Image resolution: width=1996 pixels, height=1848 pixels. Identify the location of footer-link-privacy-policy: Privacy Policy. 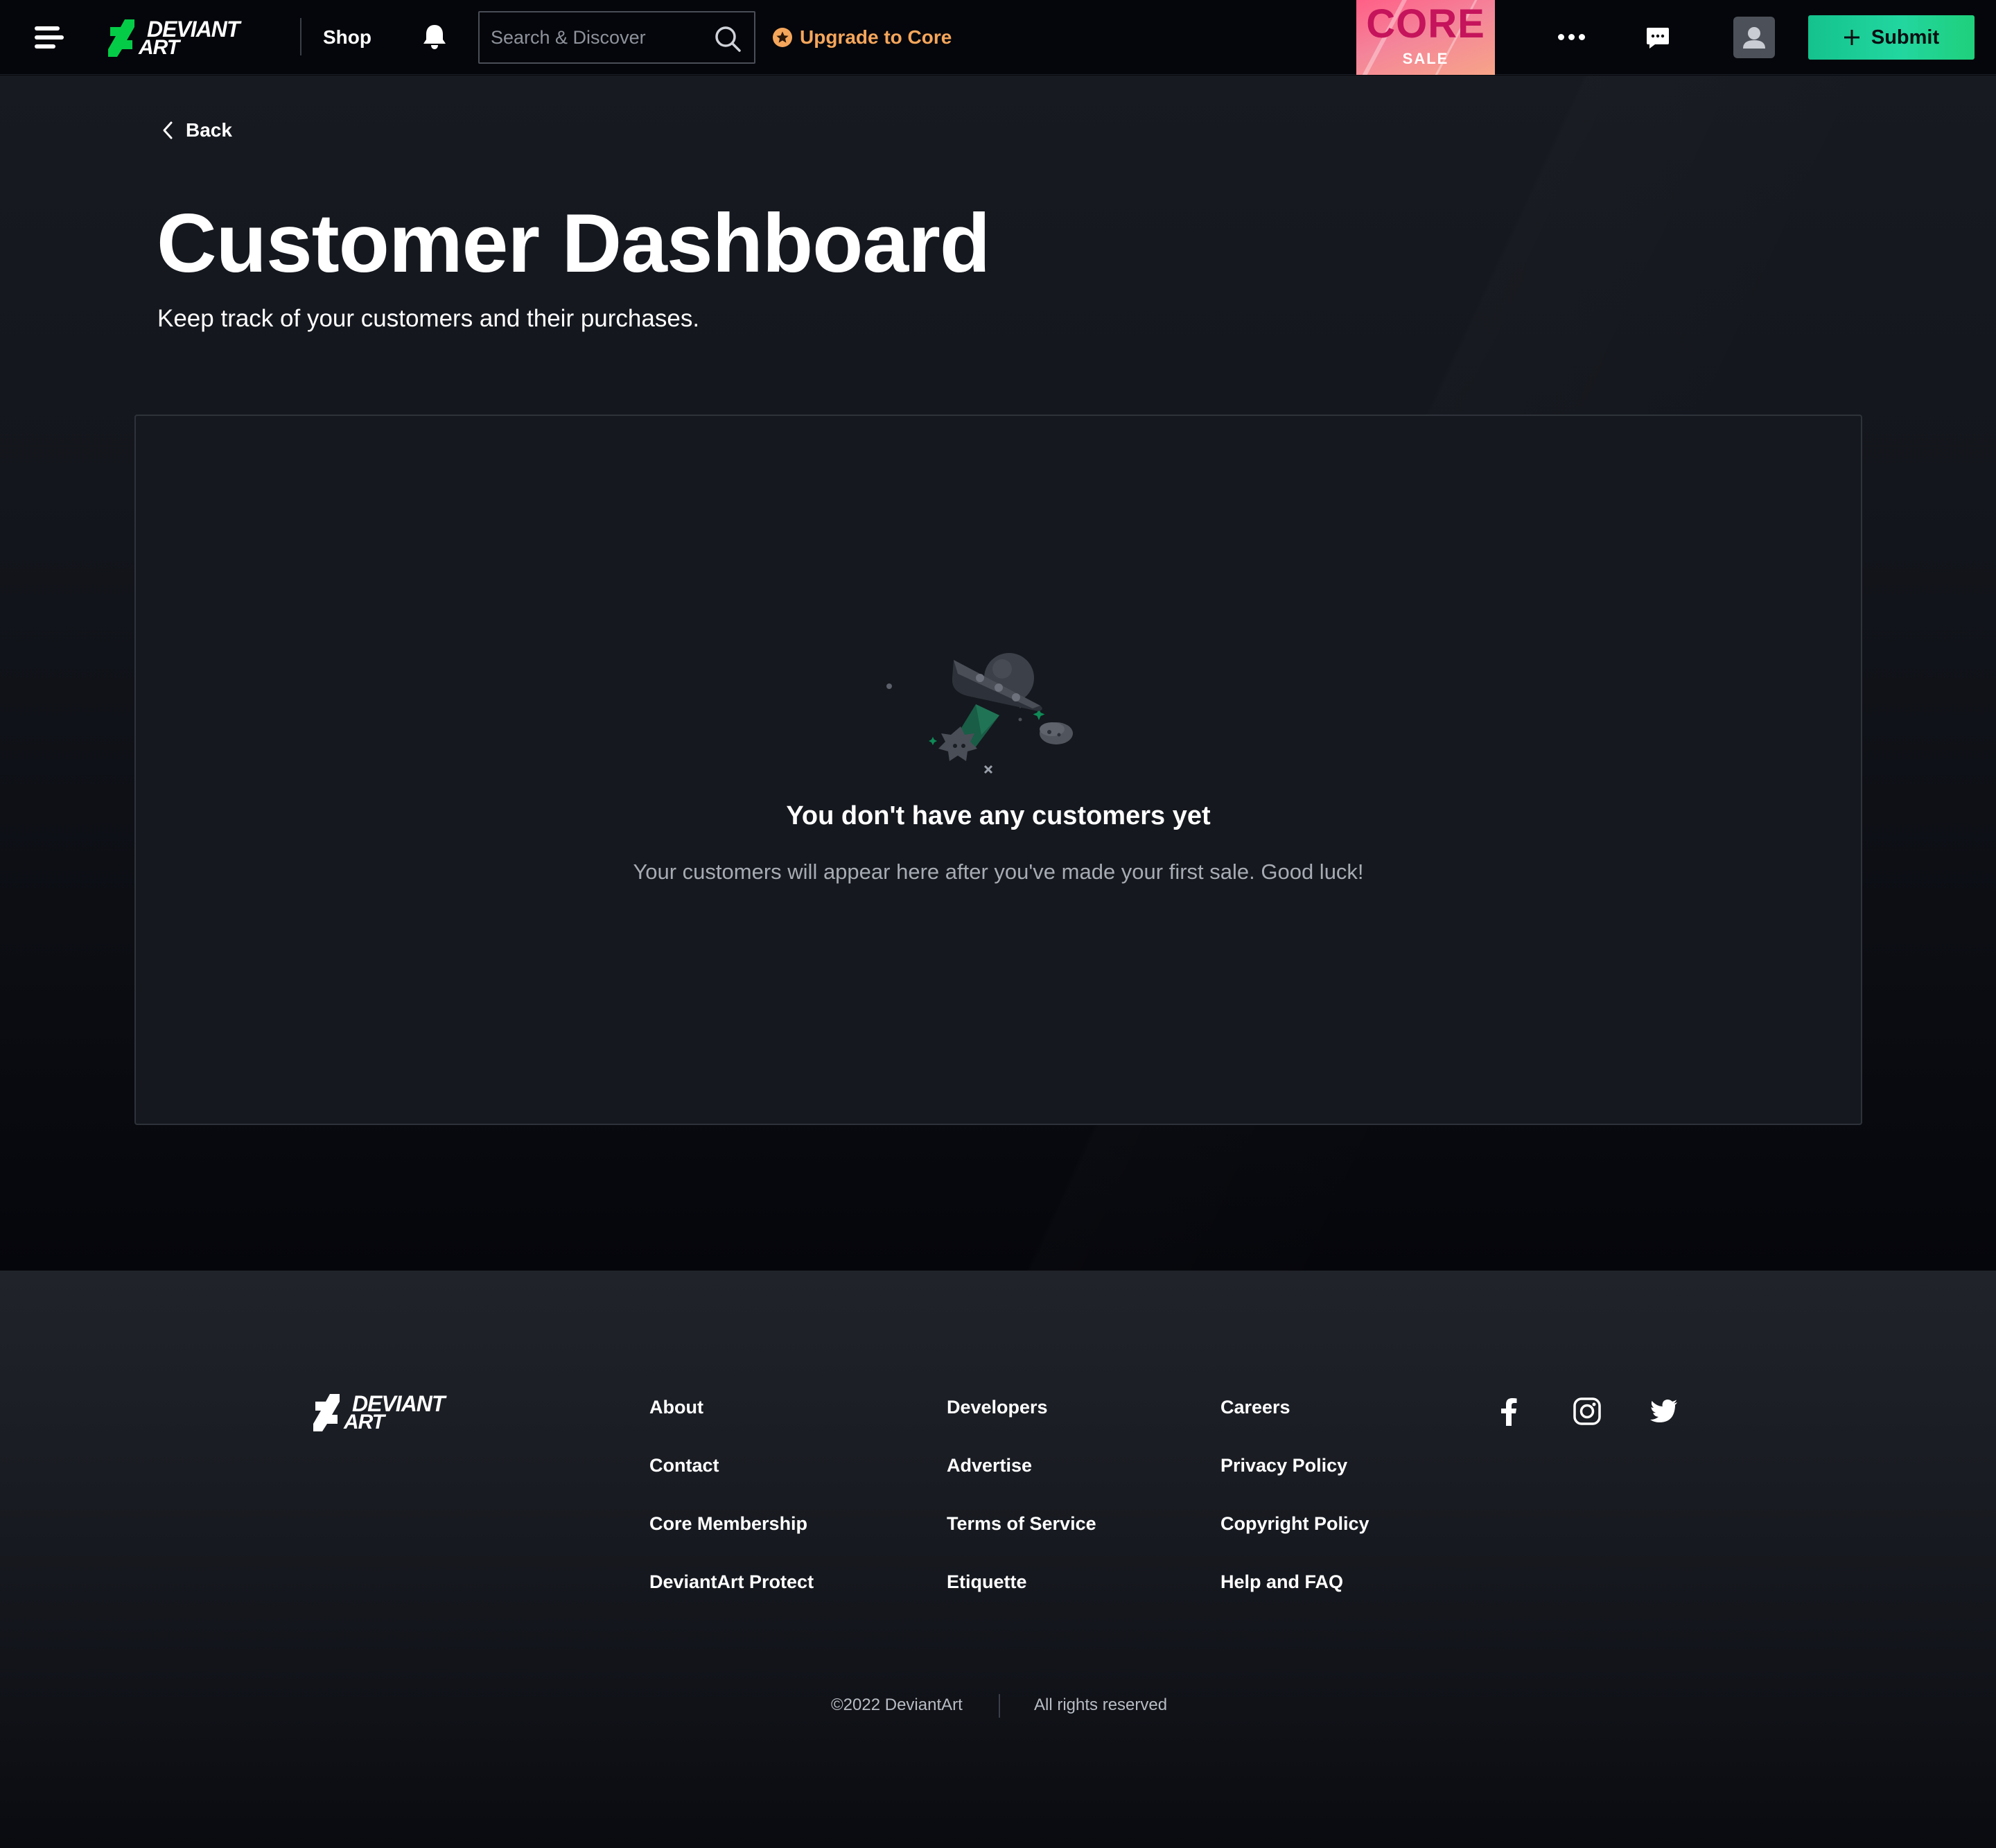
(1283, 1466).